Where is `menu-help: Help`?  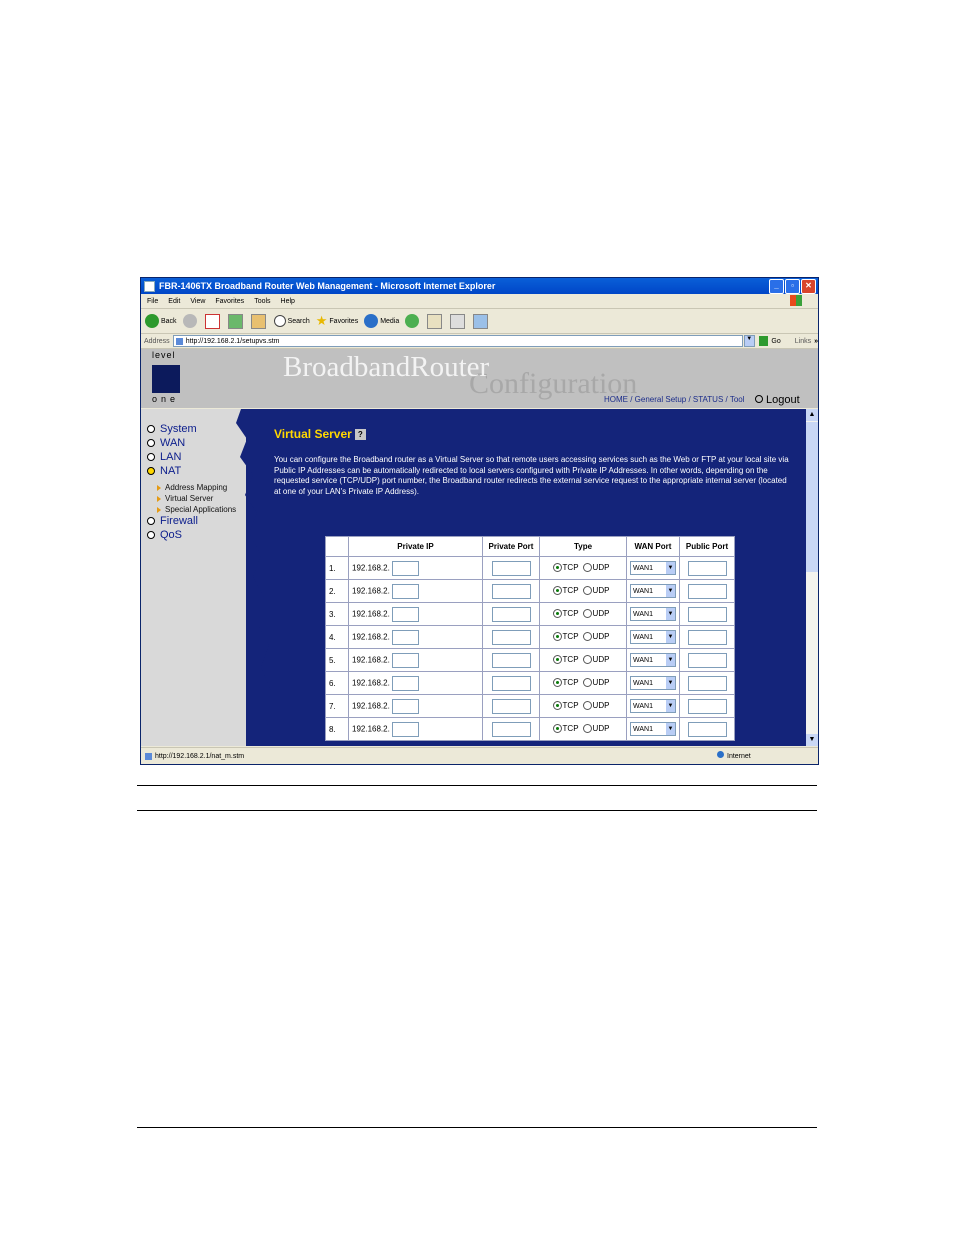
menu-help: Help is located at coordinates (288, 301).